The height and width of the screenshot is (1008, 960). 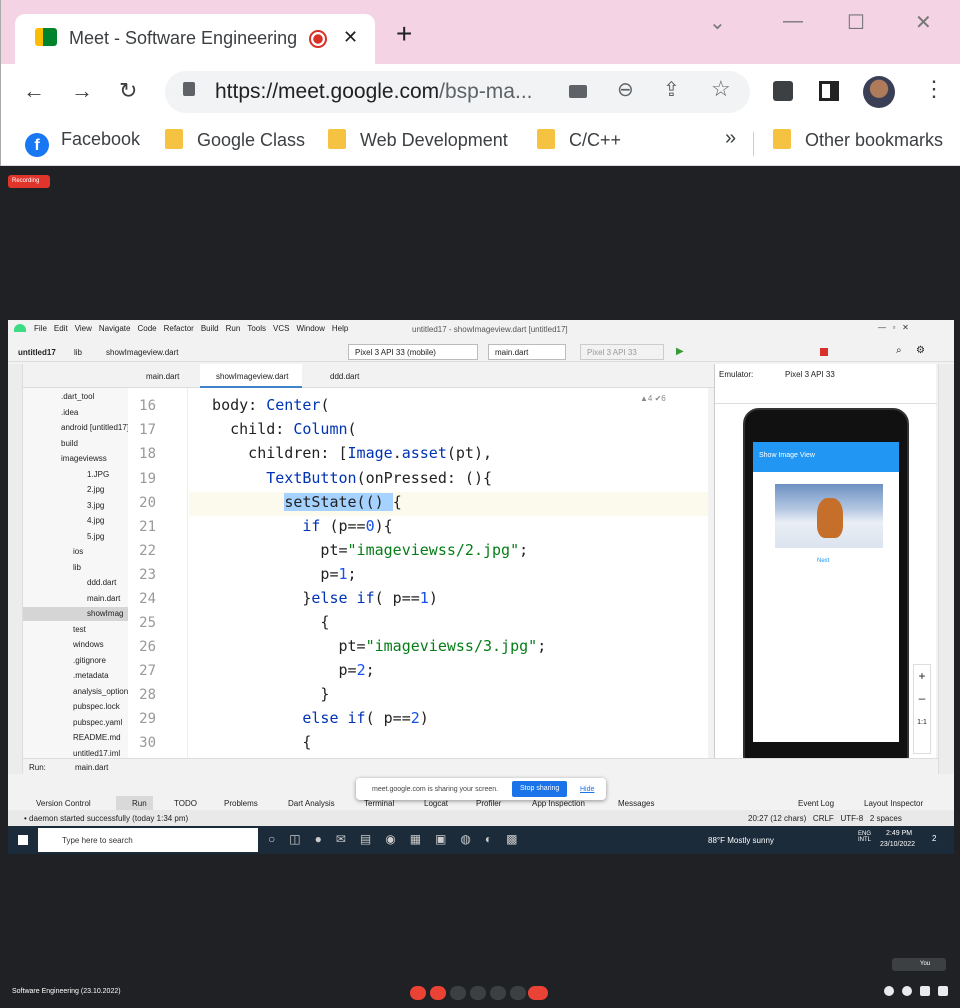 What do you see at coordinates (94, 427) in the screenshot?
I see `tree-item: android [untitled17]` at bounding box center [94, 427].